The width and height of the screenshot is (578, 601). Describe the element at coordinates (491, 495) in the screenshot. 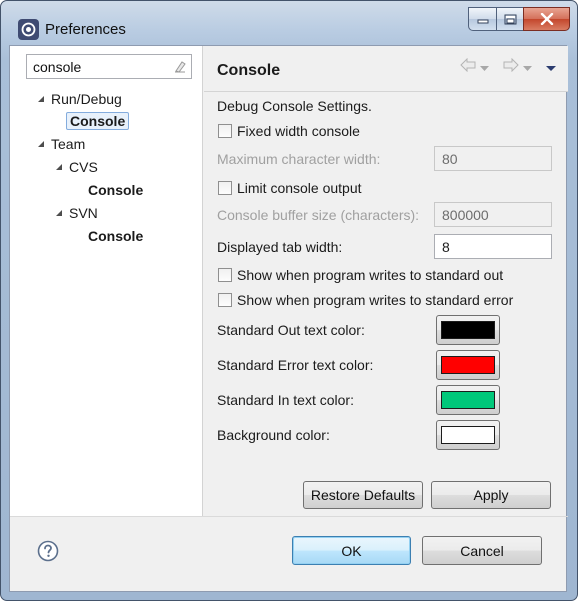

I see `apply-button: Apply` at that location.